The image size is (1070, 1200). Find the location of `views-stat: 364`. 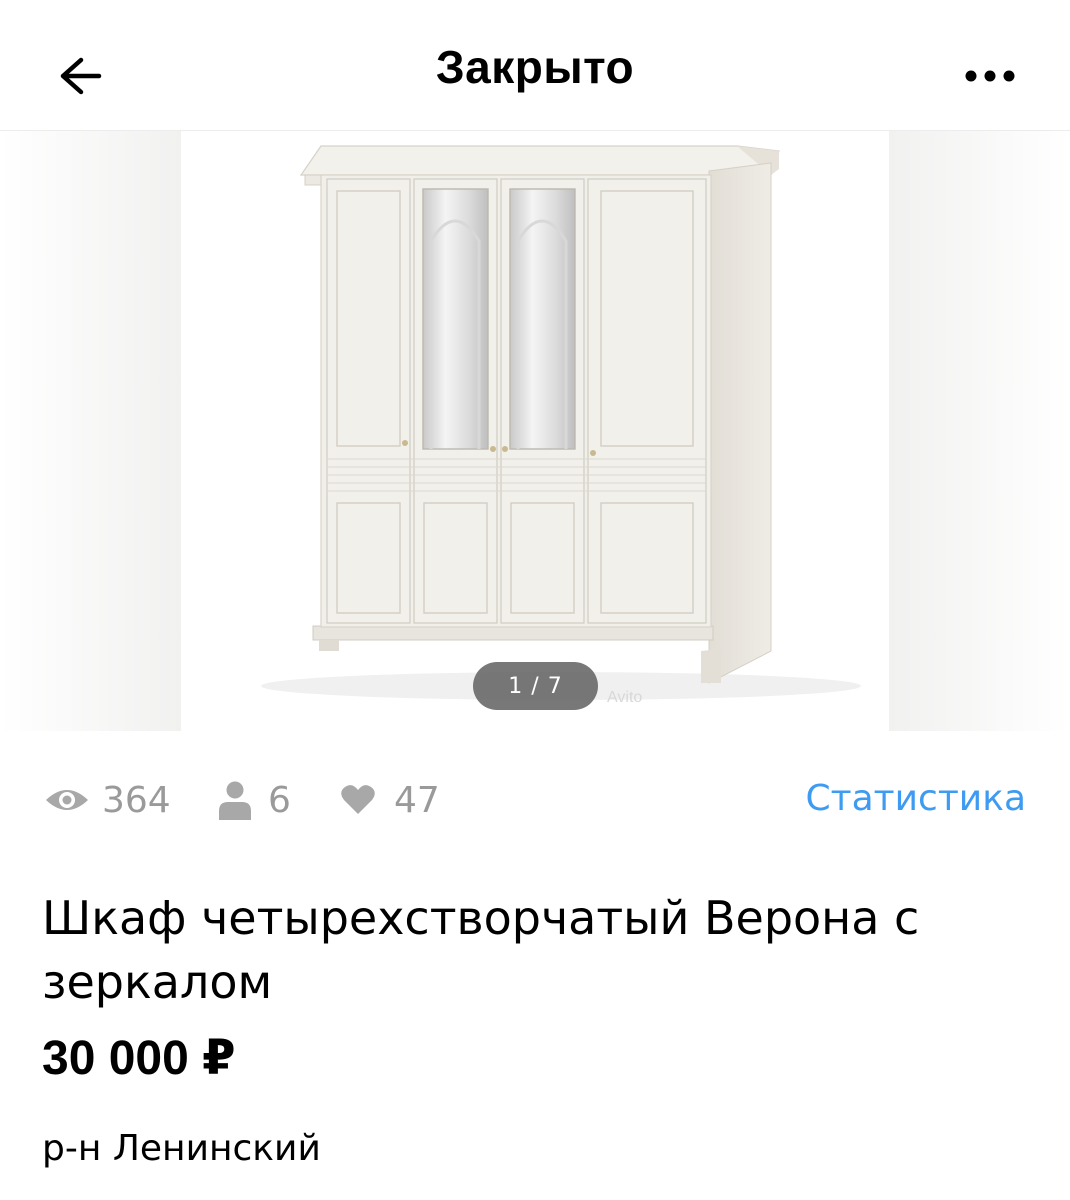

views-stat: 364 is located at coordinates (107, 800).